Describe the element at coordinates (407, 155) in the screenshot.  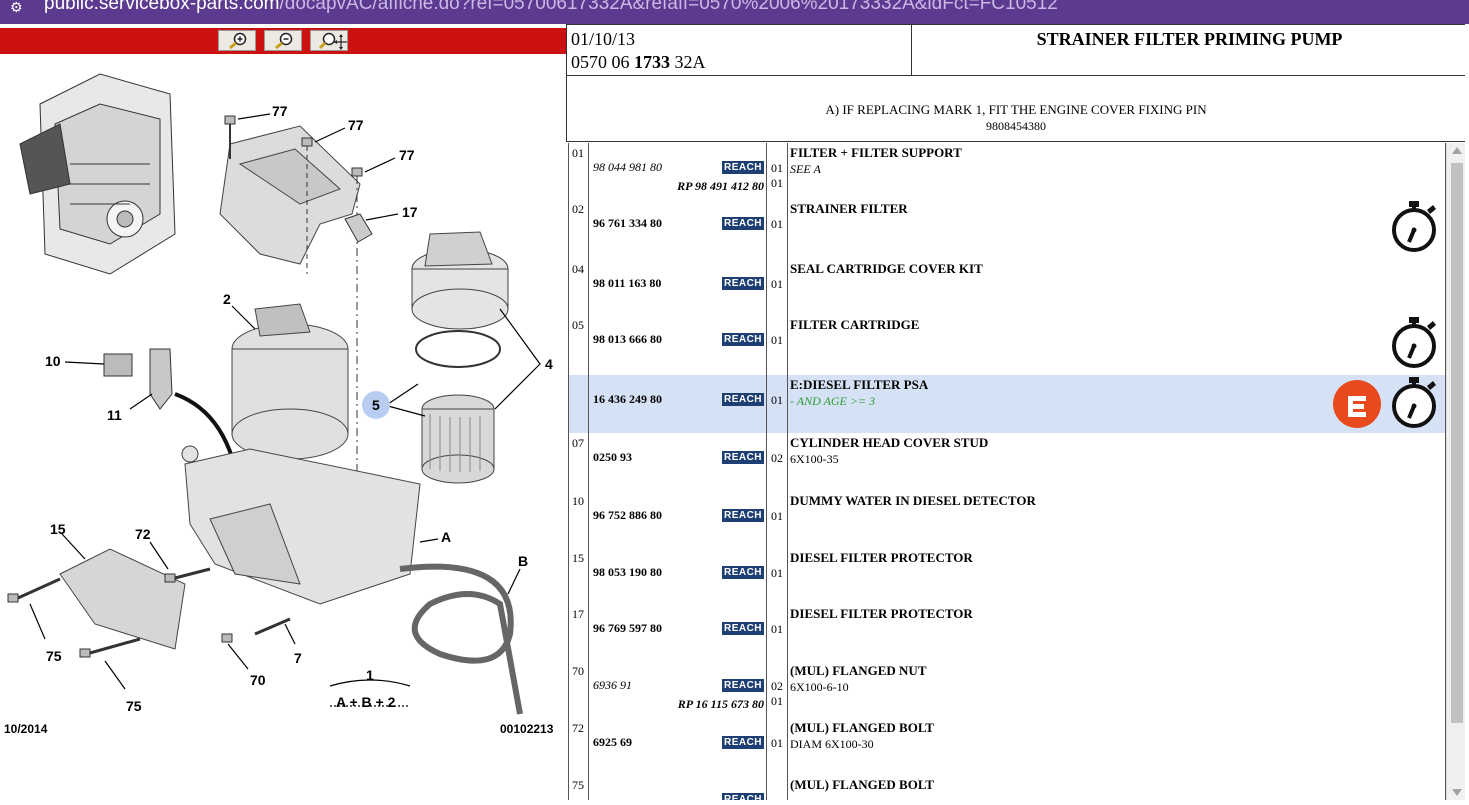
I see `callout-77c: 77` at that location.